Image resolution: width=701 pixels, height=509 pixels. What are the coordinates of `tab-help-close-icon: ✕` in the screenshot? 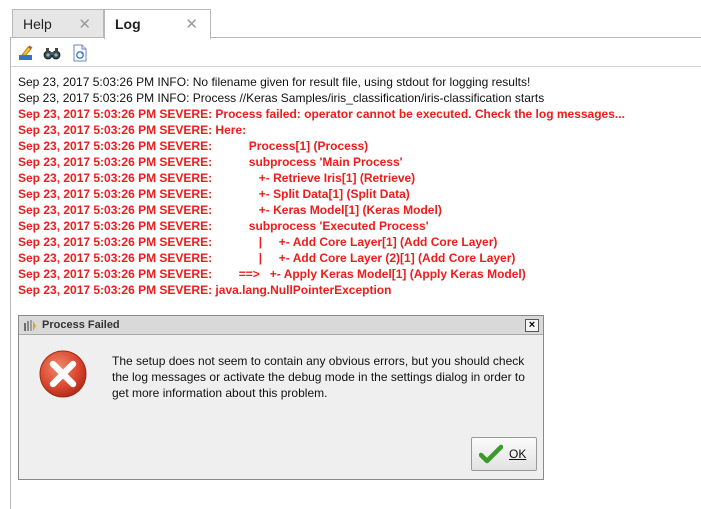 It's located at (84, 24).